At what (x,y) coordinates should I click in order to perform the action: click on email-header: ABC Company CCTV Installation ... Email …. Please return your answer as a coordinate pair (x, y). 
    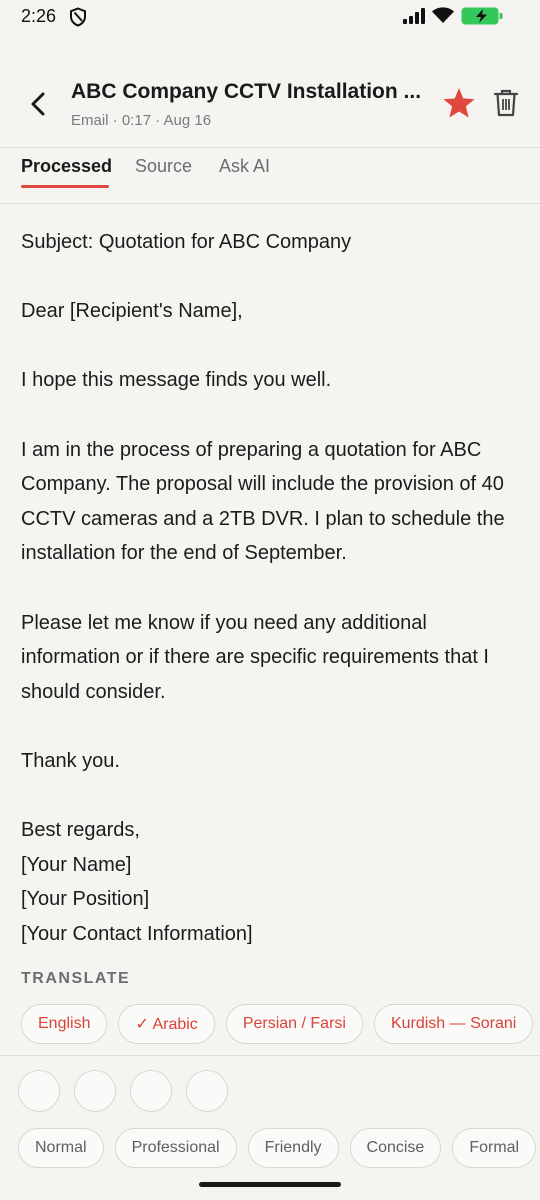
    Looking at the image, I should click on (270, 105).